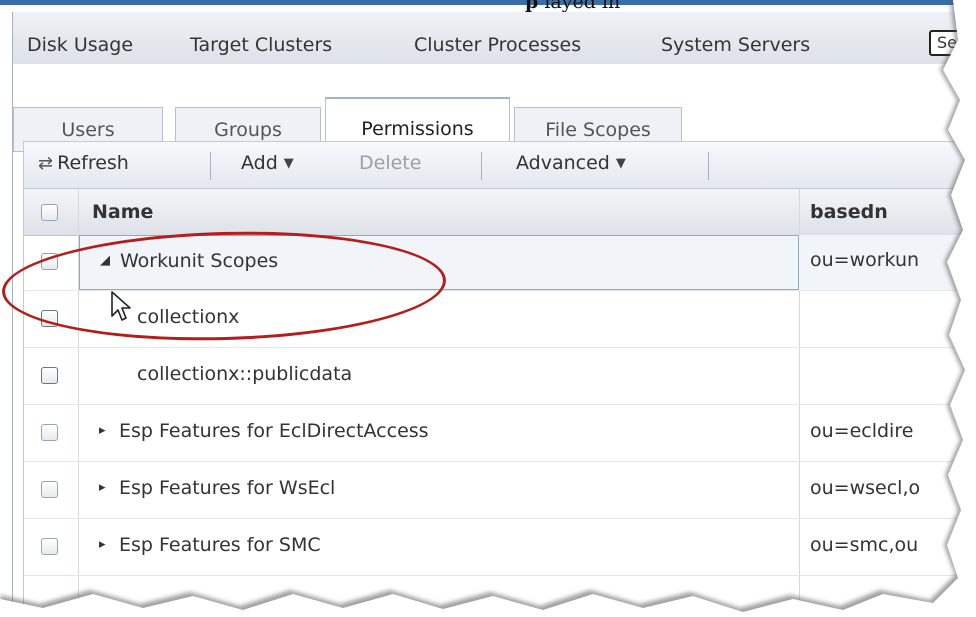  I want to click on window-edge-line, so click(488, 2).